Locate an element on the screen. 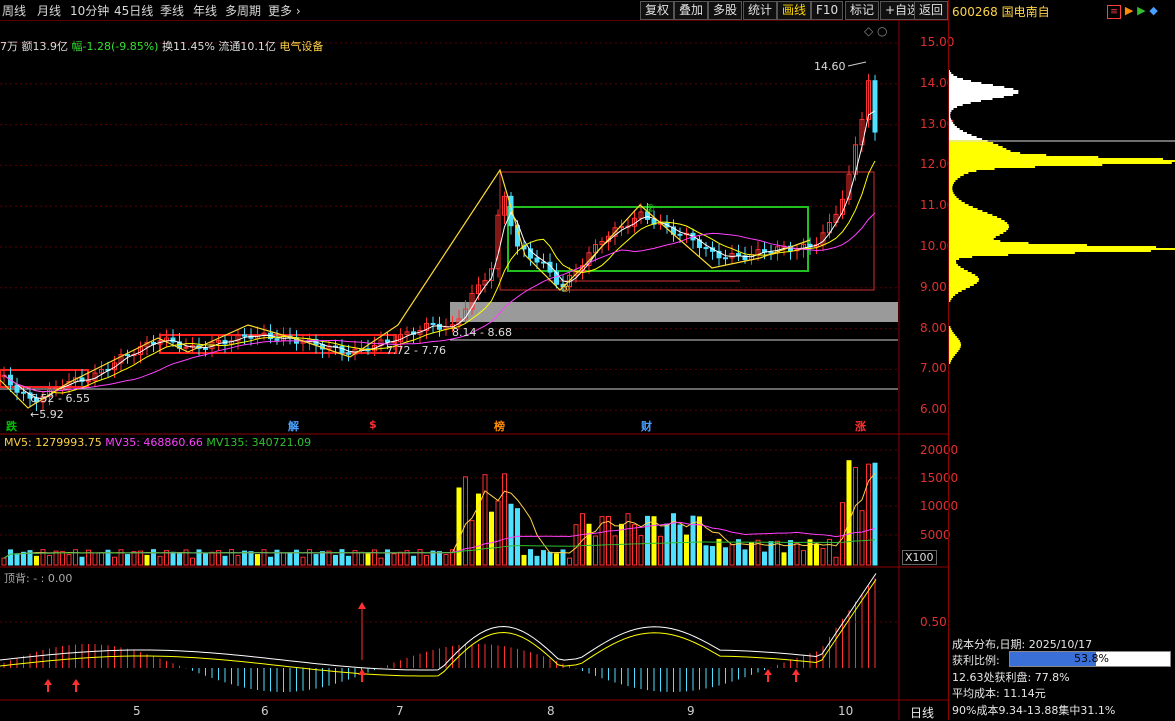  price-axis-label: 9.00 is located at coordinates (933, 286).